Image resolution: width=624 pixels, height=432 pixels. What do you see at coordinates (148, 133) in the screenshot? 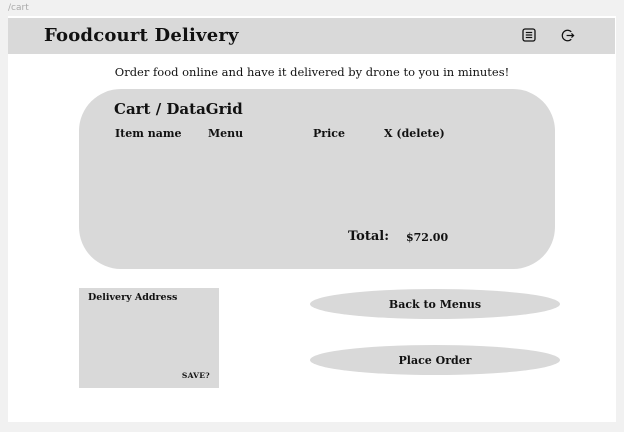
I see `column-header-item-name: Item name` at bounding box center [148, 133].